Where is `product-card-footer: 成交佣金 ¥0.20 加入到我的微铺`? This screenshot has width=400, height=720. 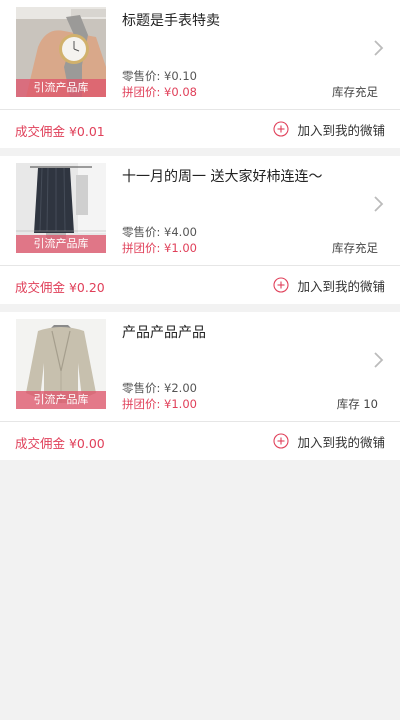
product-card-footer: 成交佣金 ¥0.20 加入到我的微铺 is located at coordinates (200, 285).